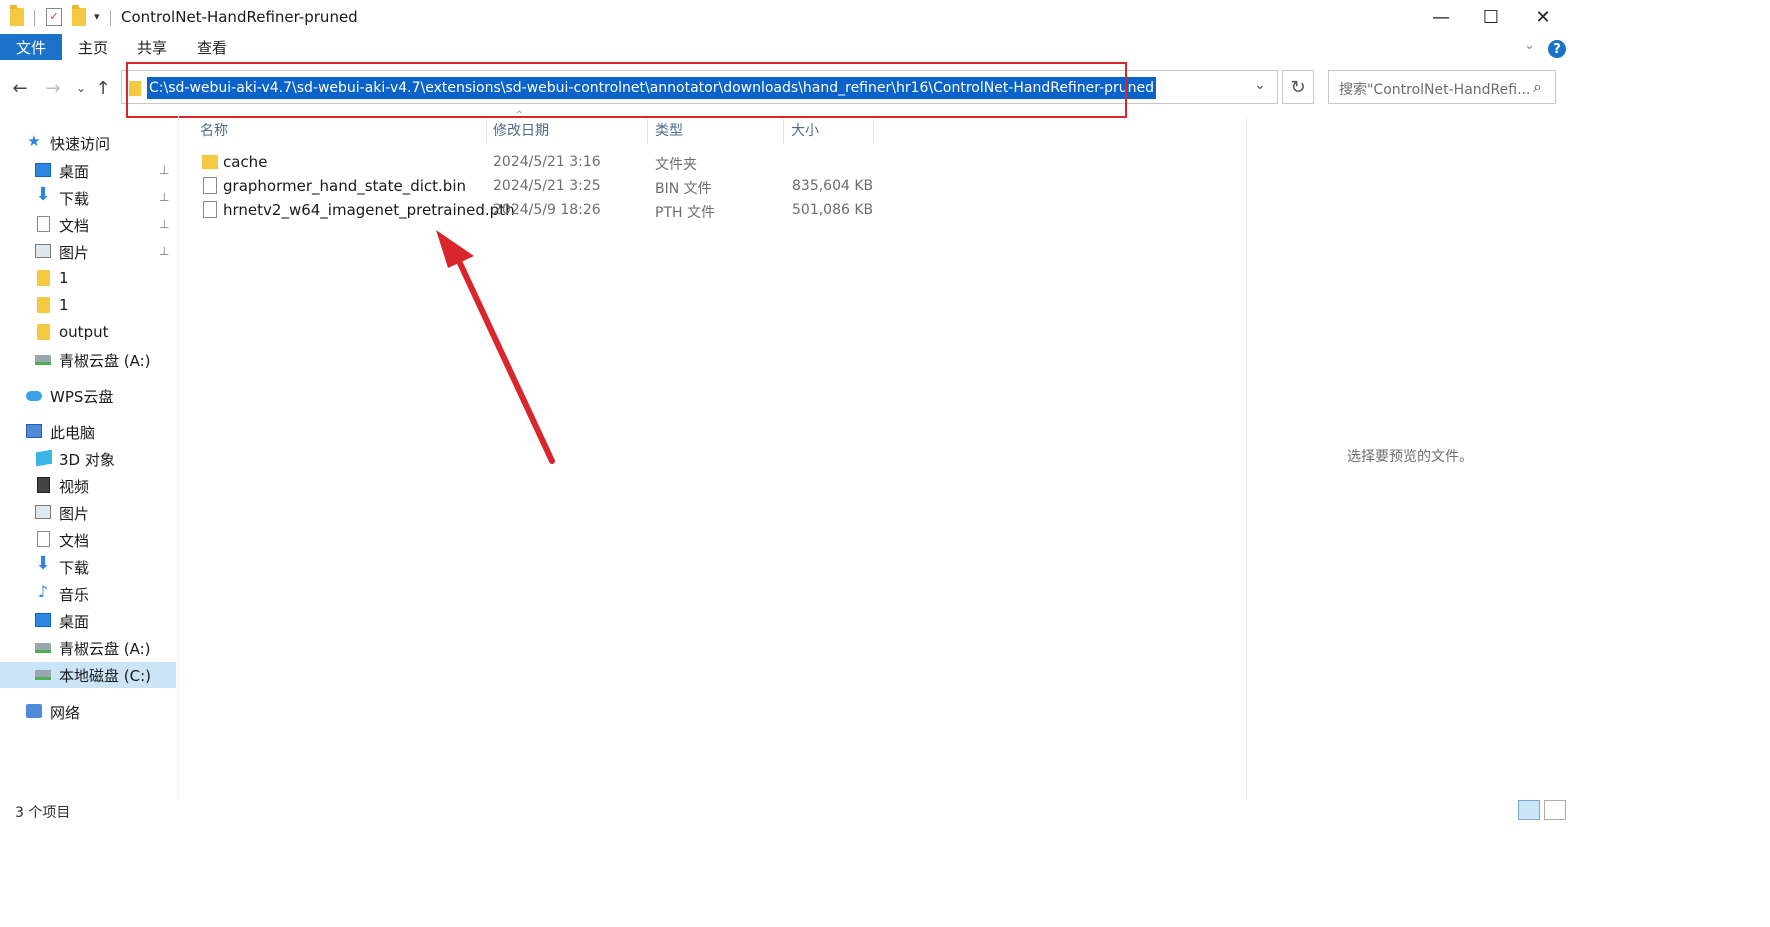 The height and width of the screenshot is (927, 1770). Describe the element at coordinates (210, 209) in the screenshot. I see `file-icon` at that location.